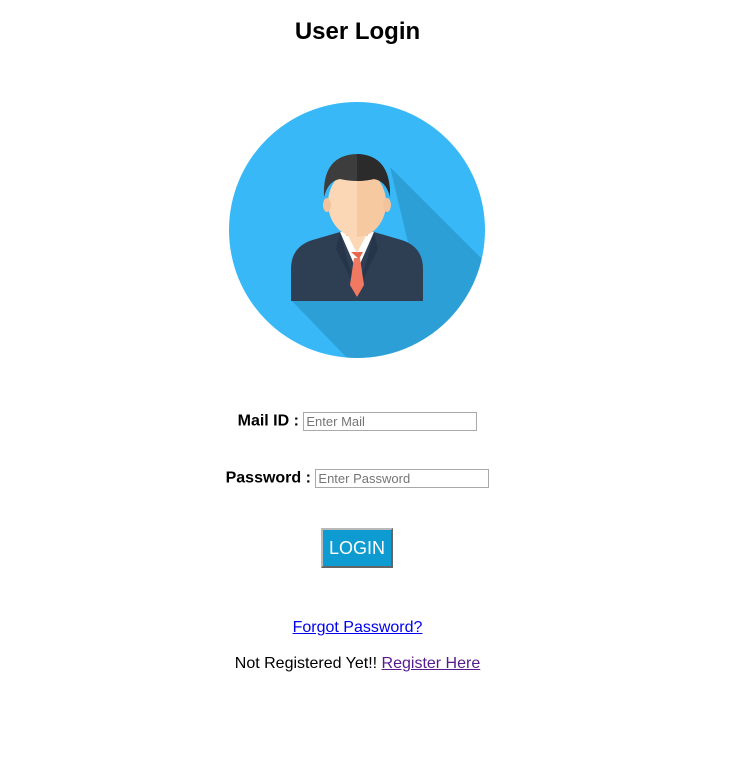  What do you see at coordinates (270, 478) in the screenshot?
I see `password-label: Password :` at bounding box center [270, 478].